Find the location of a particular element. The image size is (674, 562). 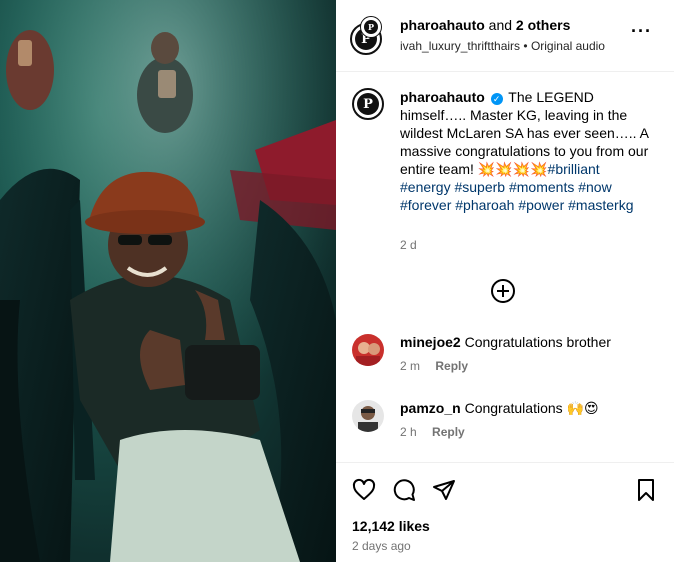

comment-time: 2 m is located at coordinates (410, 366).